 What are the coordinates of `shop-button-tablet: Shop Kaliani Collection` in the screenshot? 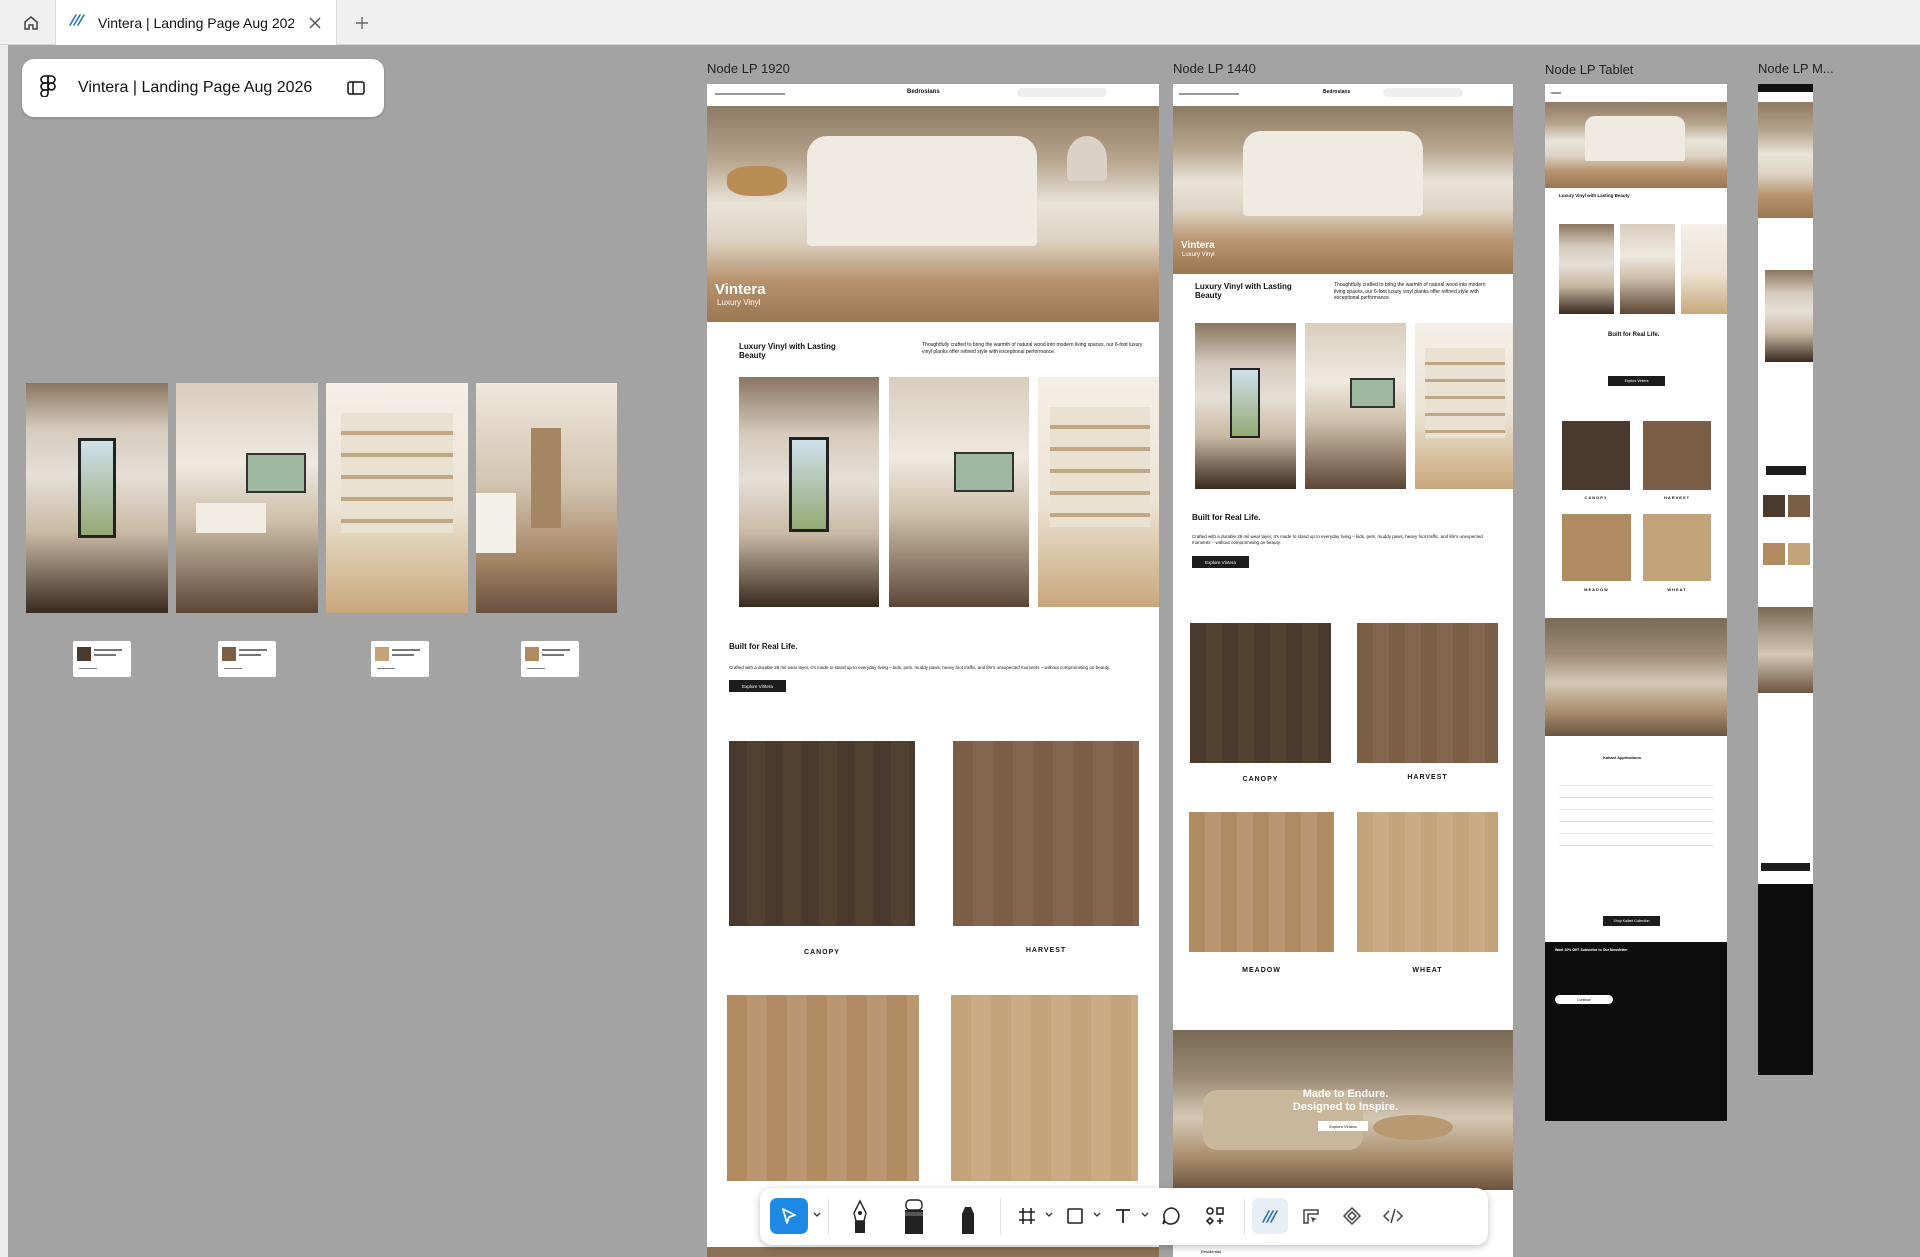 It's located at (1631, 921).